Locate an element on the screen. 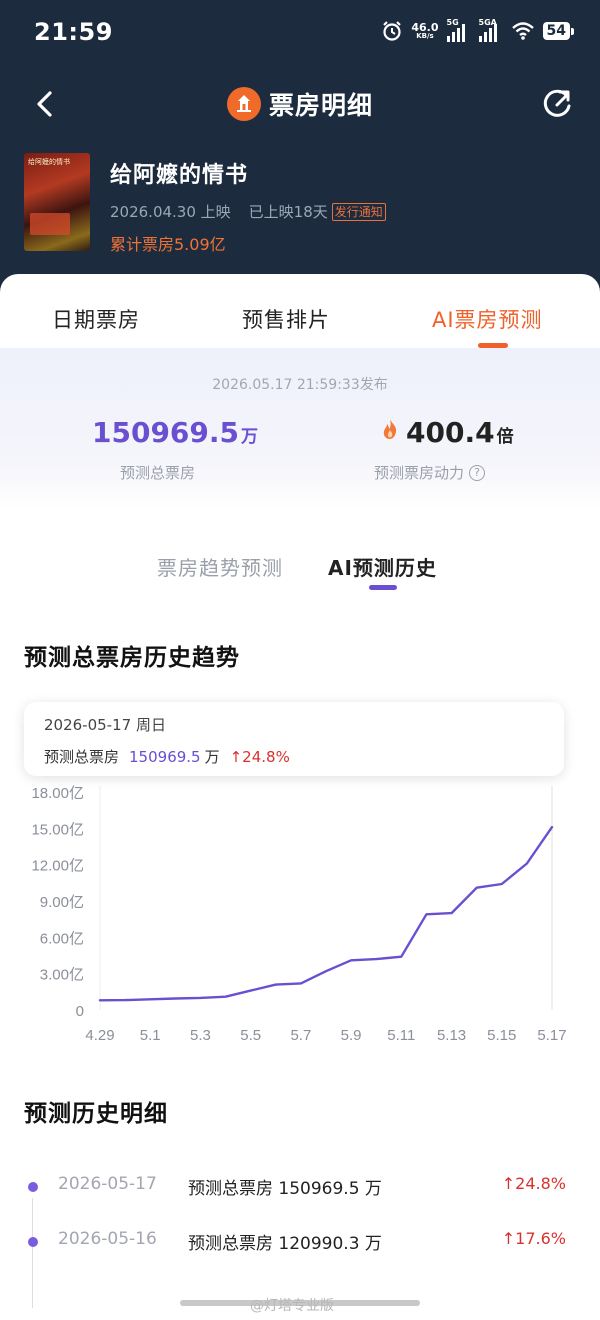  predicted-power-label: 预测票房动力 ? is located at coordinates (430, 472).